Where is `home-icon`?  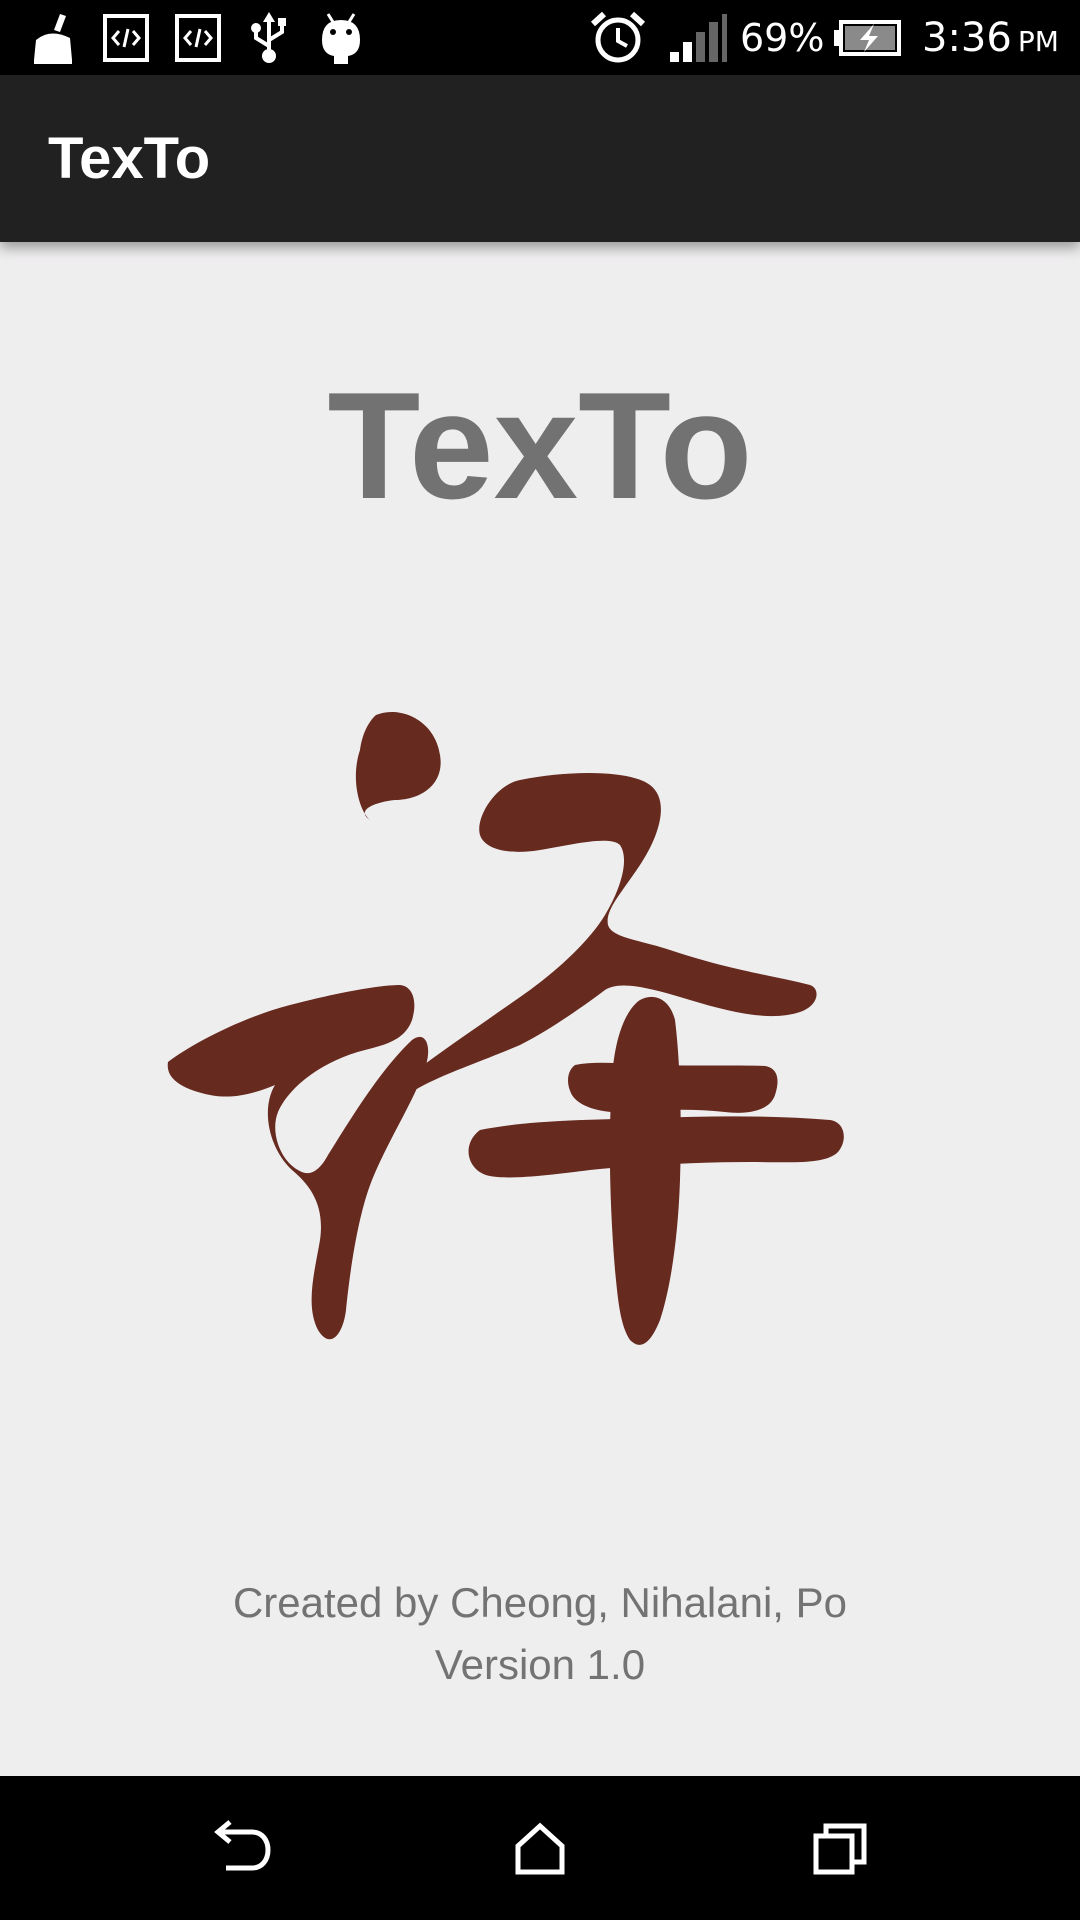 home-icon is located at coordinates (540, 1848).